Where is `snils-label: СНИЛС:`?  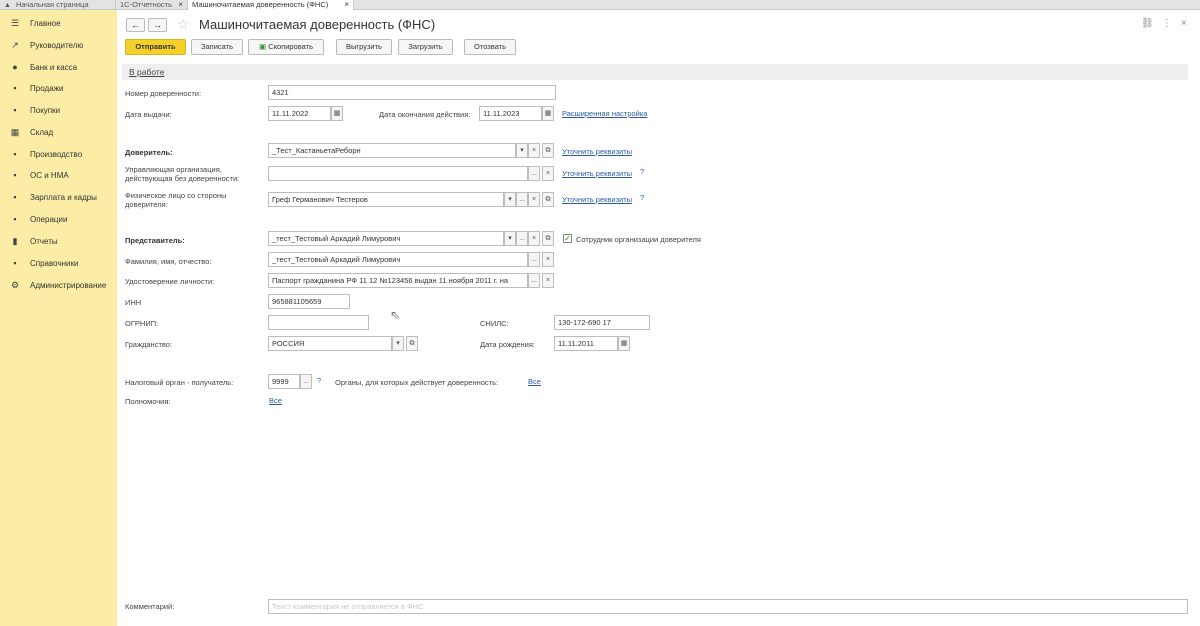
snils-label: СНИЛС: is located at coordinates (494, 323).